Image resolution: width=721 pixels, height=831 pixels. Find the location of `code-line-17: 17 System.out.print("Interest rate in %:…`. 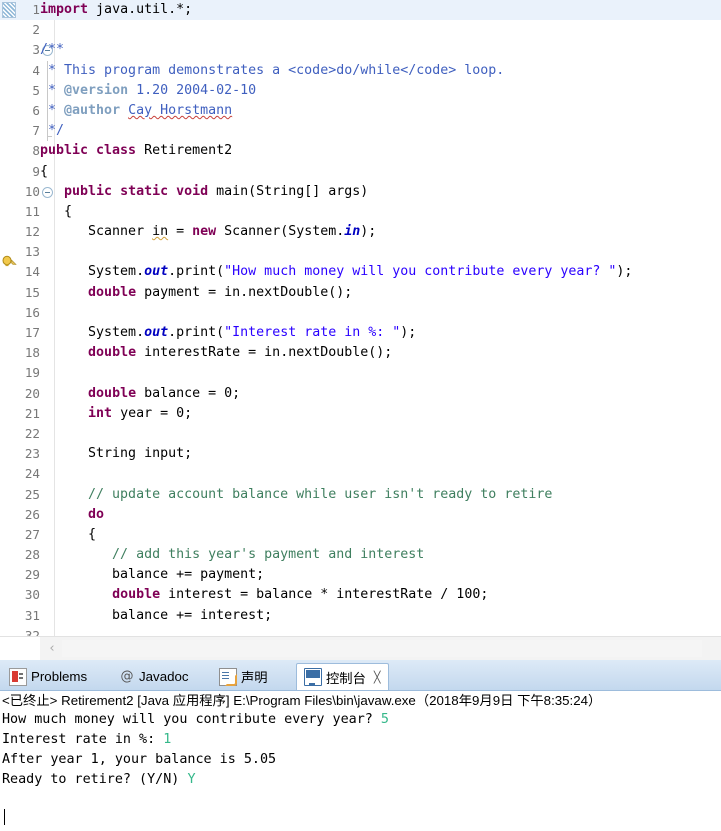

code-line-17: 17 System.out.print("Interest rate in %:… is located at coordinates (360, 333).